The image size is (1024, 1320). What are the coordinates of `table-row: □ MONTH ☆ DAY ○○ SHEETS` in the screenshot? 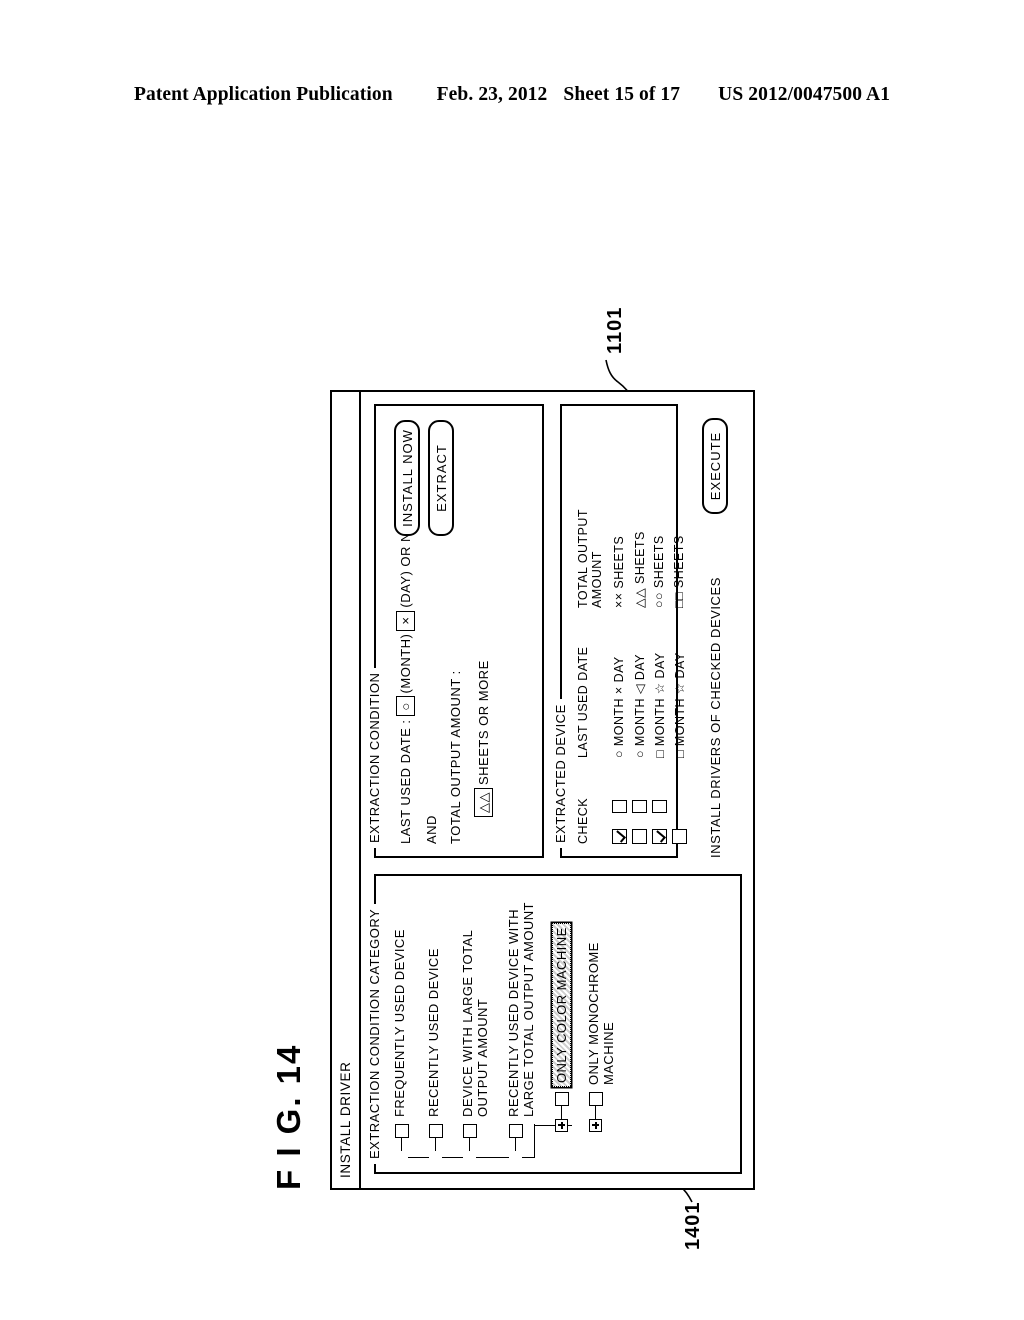 It's located at (659, 656).